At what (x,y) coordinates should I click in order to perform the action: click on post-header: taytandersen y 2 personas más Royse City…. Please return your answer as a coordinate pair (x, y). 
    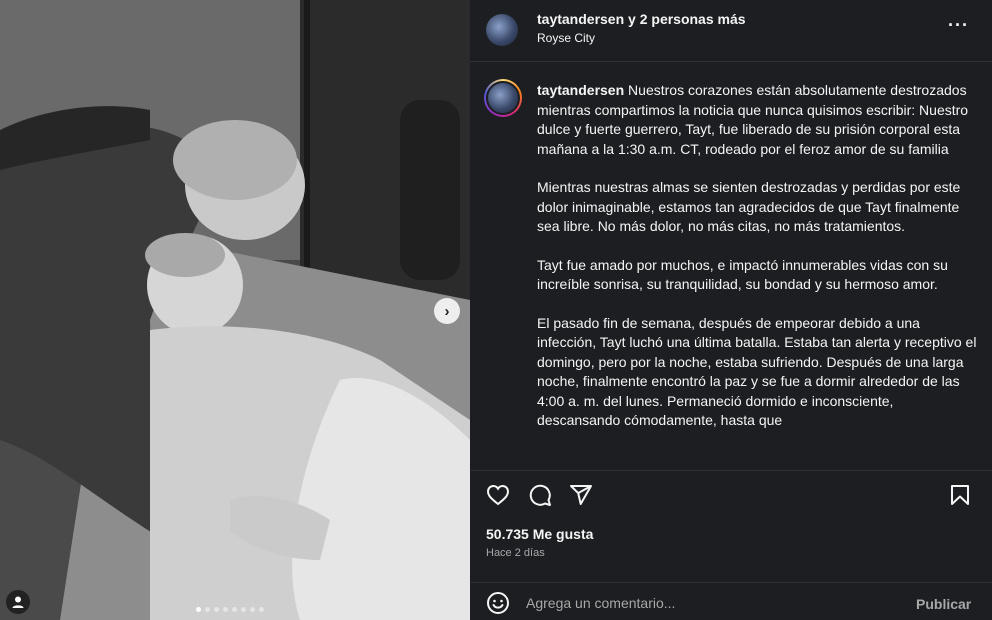
    Looking at the image, I should click on (731, 31).